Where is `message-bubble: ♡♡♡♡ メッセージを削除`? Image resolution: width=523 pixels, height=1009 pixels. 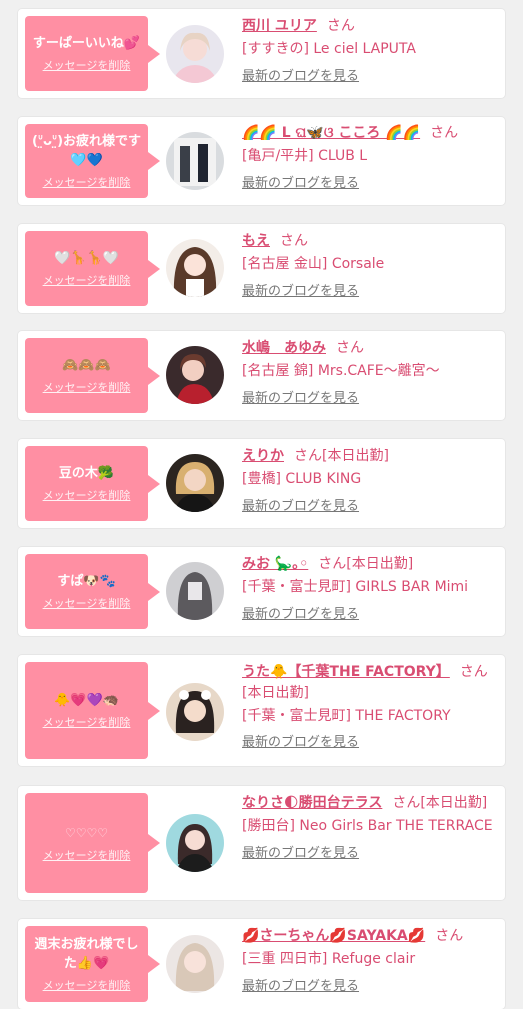
message-bubble: ♡♡♡♡ メッセージを削除 is located at coordinates (92, 843).